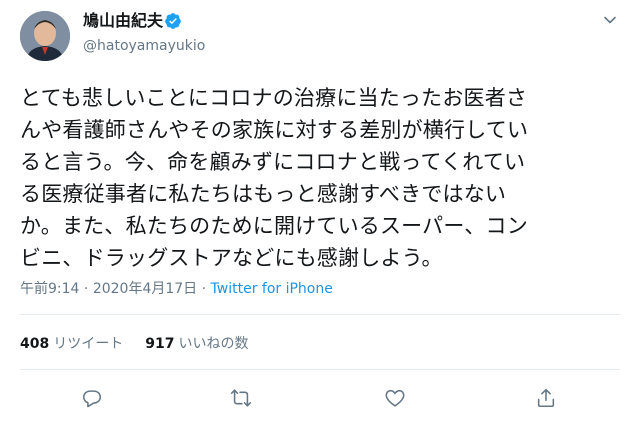 The height and width of the screenshot is (426, 640). What do you see at coordinates (35, 344) in the screenshot?
I see `retweet-count: 408` at bounding box center [35, 344].